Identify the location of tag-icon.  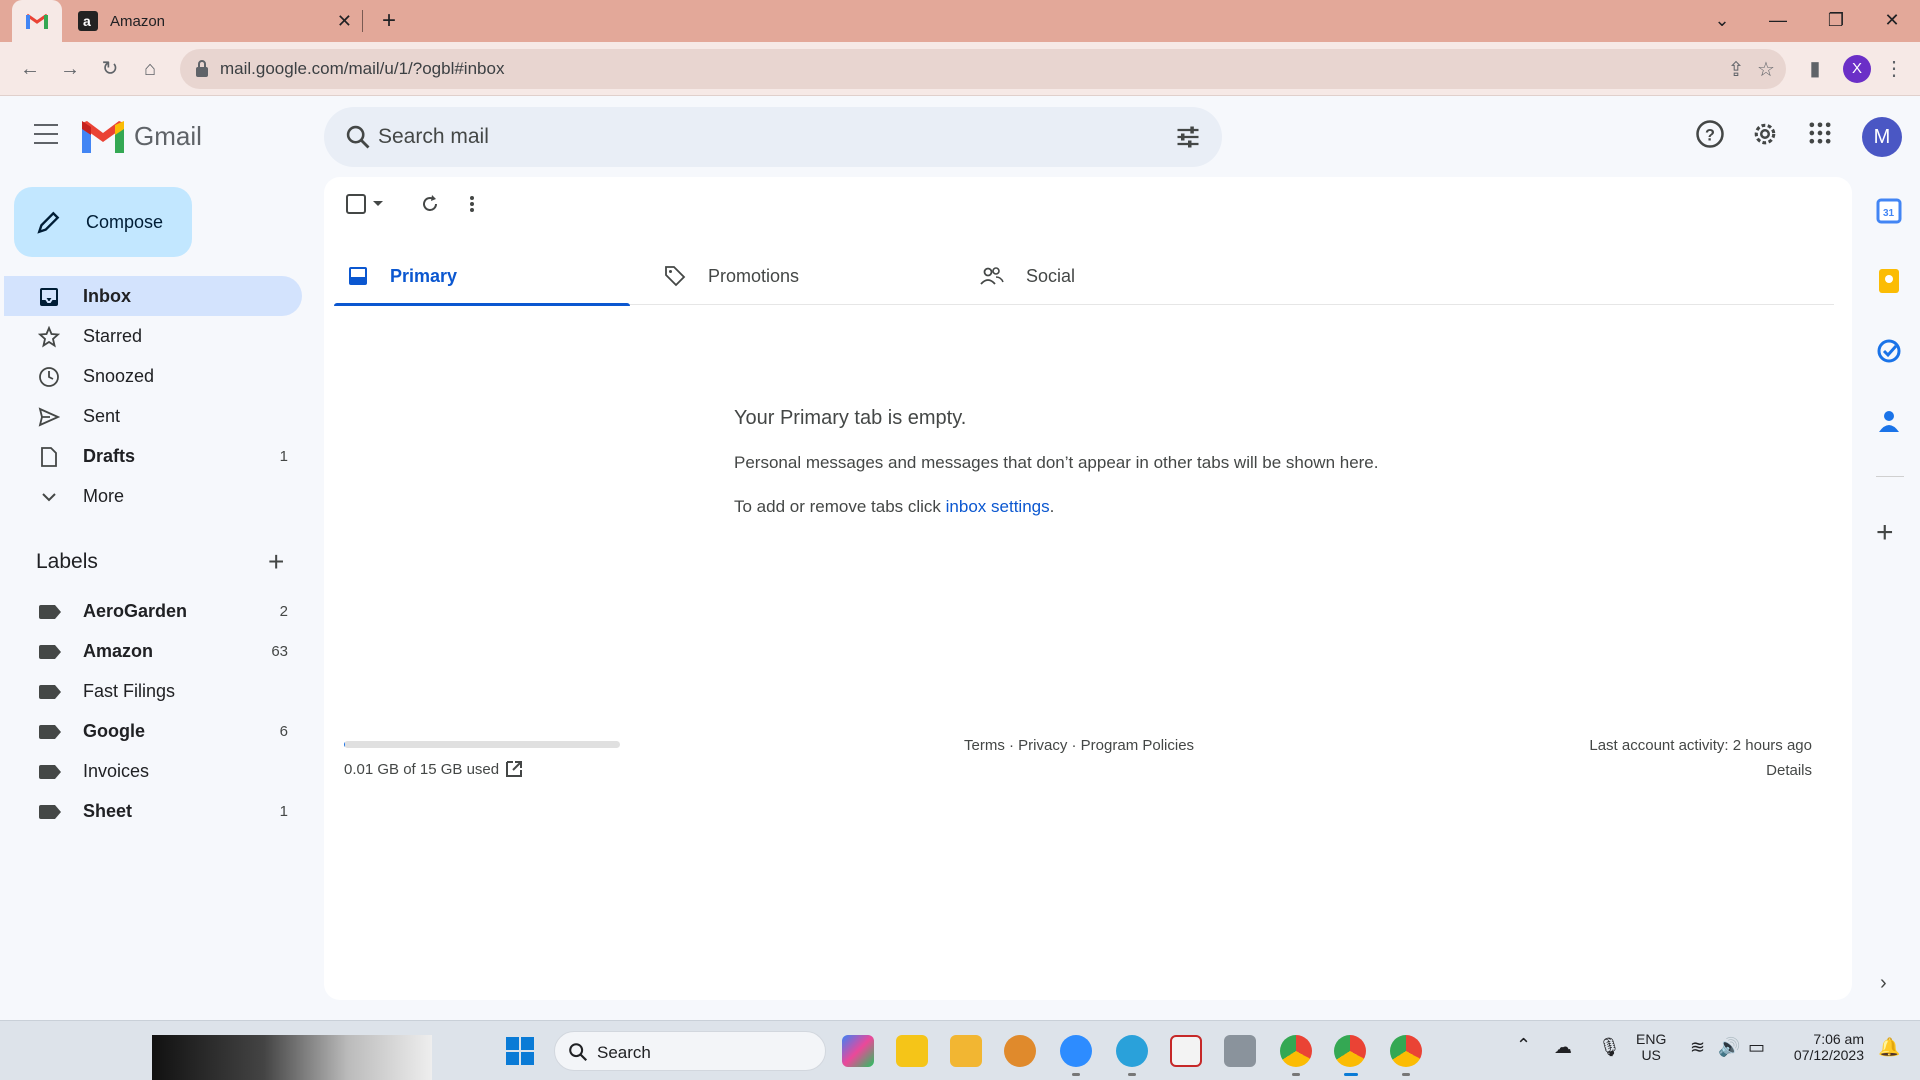
(675, 276).